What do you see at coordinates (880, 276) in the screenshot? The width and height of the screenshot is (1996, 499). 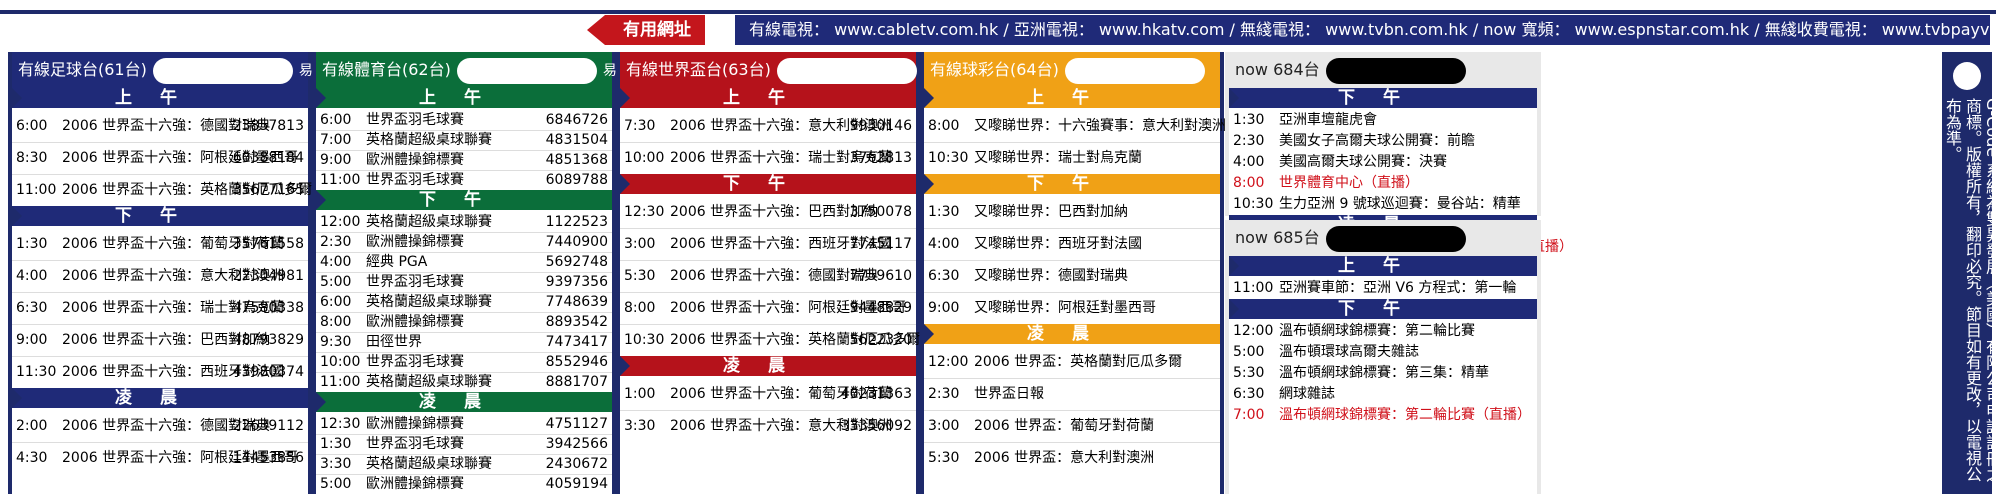 I see `program-code: 7759610` at bounding box center [880, 276].